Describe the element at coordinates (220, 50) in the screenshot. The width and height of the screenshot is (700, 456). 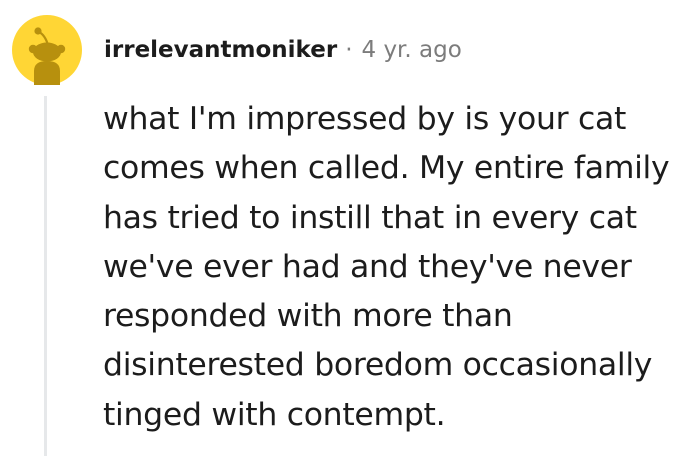
I see `username-link: irrelevantmoniker` at that location.